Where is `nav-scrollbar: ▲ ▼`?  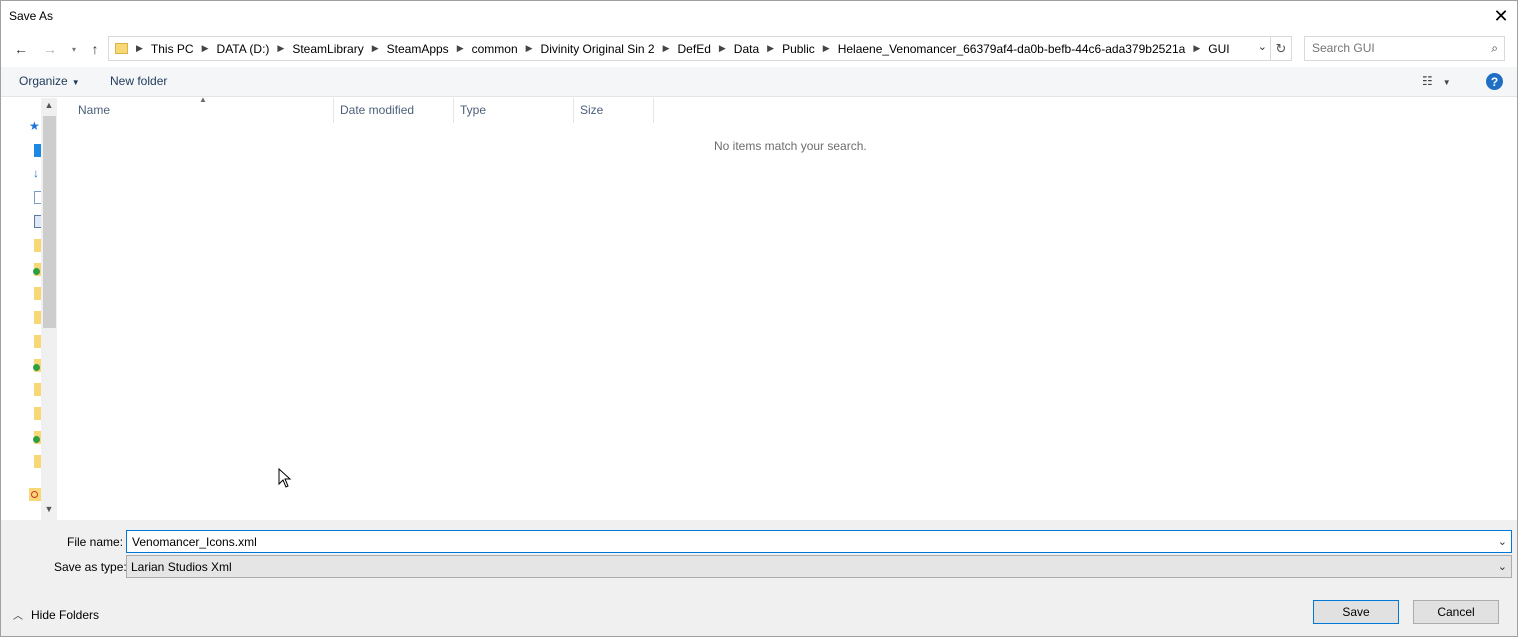
nav-scrollbar: ▲ ▼ is located at coordinates (49, 309).